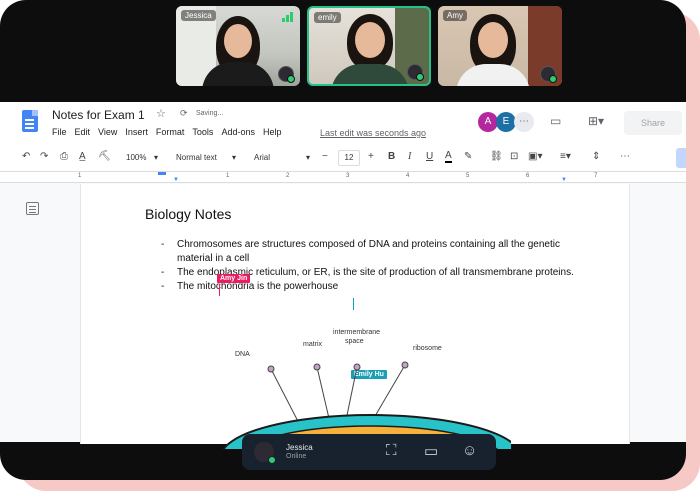 The height and width of the screenshot is (491, 700). I want to click on participant-body, so click(493, 75).